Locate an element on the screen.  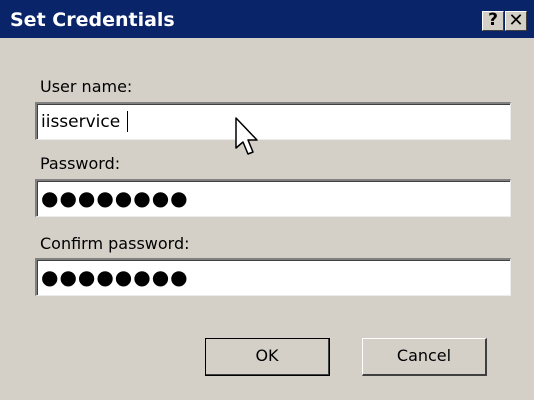
password-label: Password: is located at coordinates (80, 163).